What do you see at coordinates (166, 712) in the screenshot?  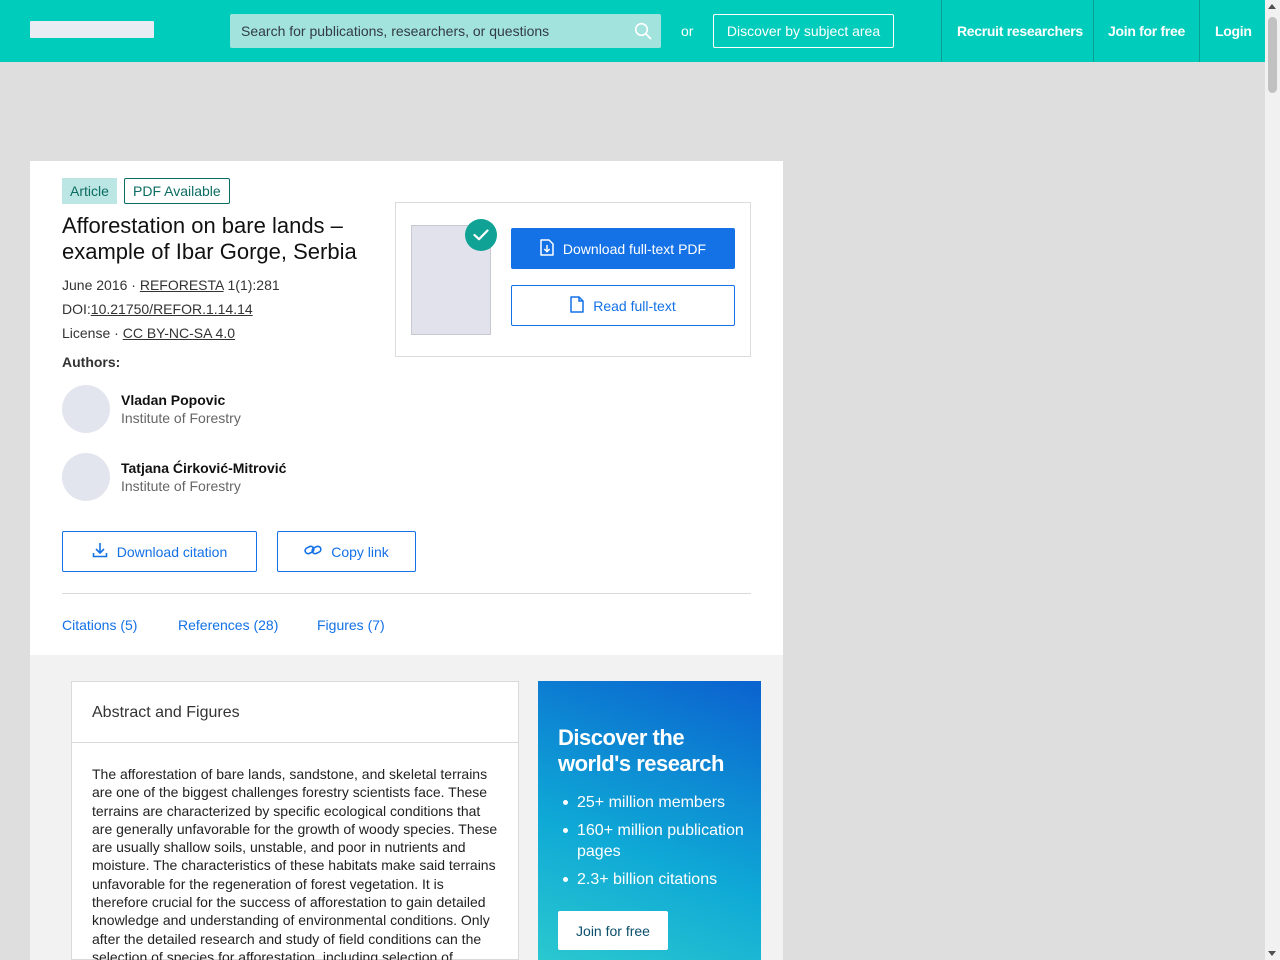 I see `abstract-heading: Abstract and Figures` at bounding box center [166, 712].